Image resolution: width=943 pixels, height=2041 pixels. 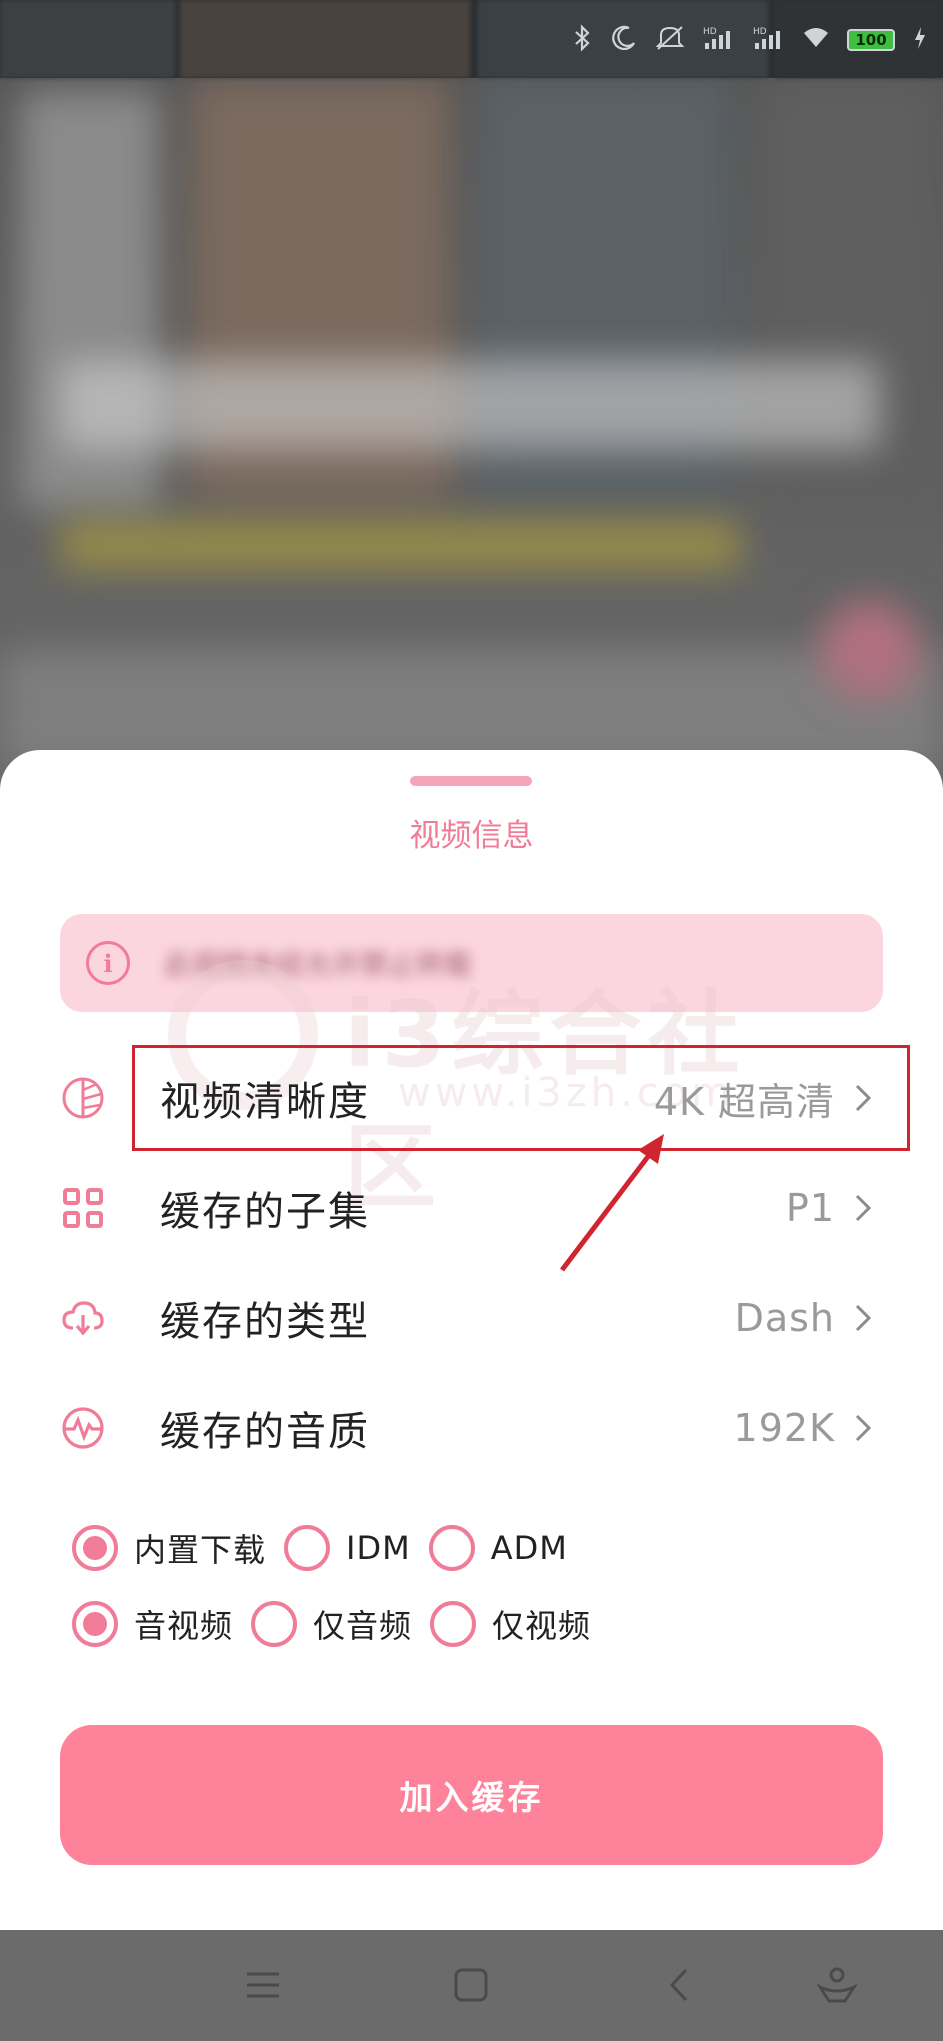 I want to click on option-label: 仅音频, so click(x=363, y=1626).